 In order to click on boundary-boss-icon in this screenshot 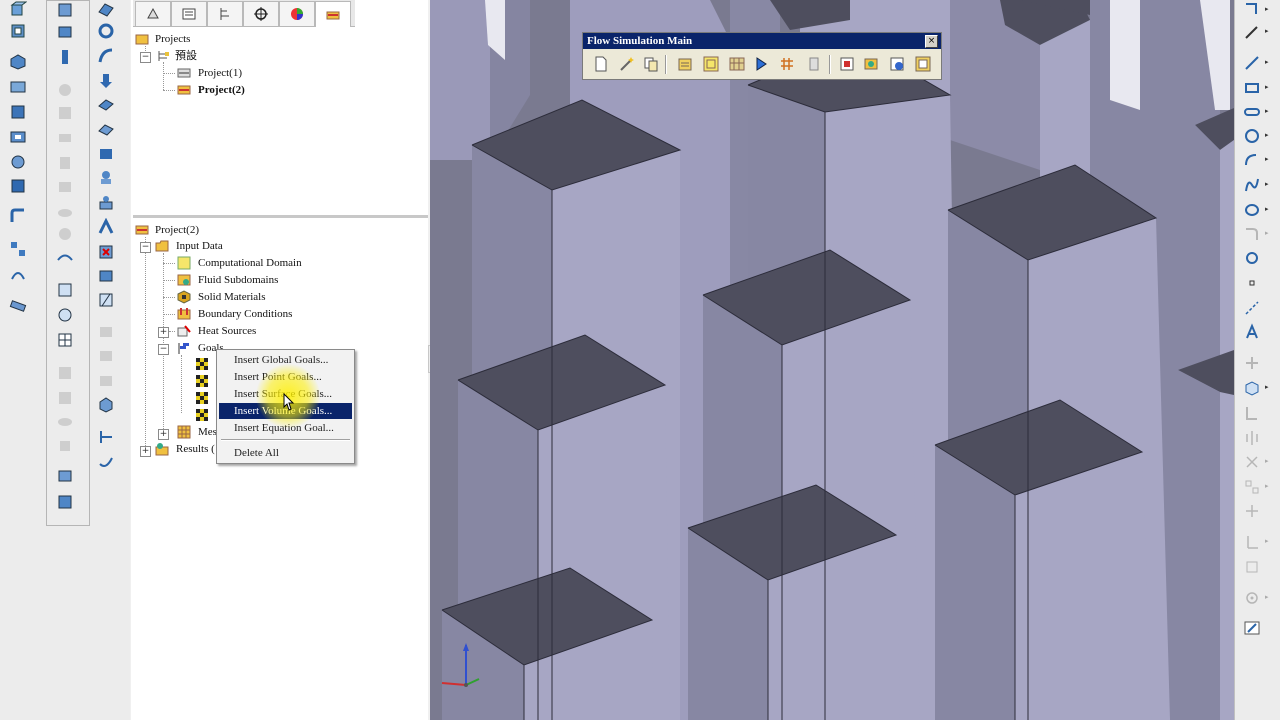, I will do `click(18, 112)`.